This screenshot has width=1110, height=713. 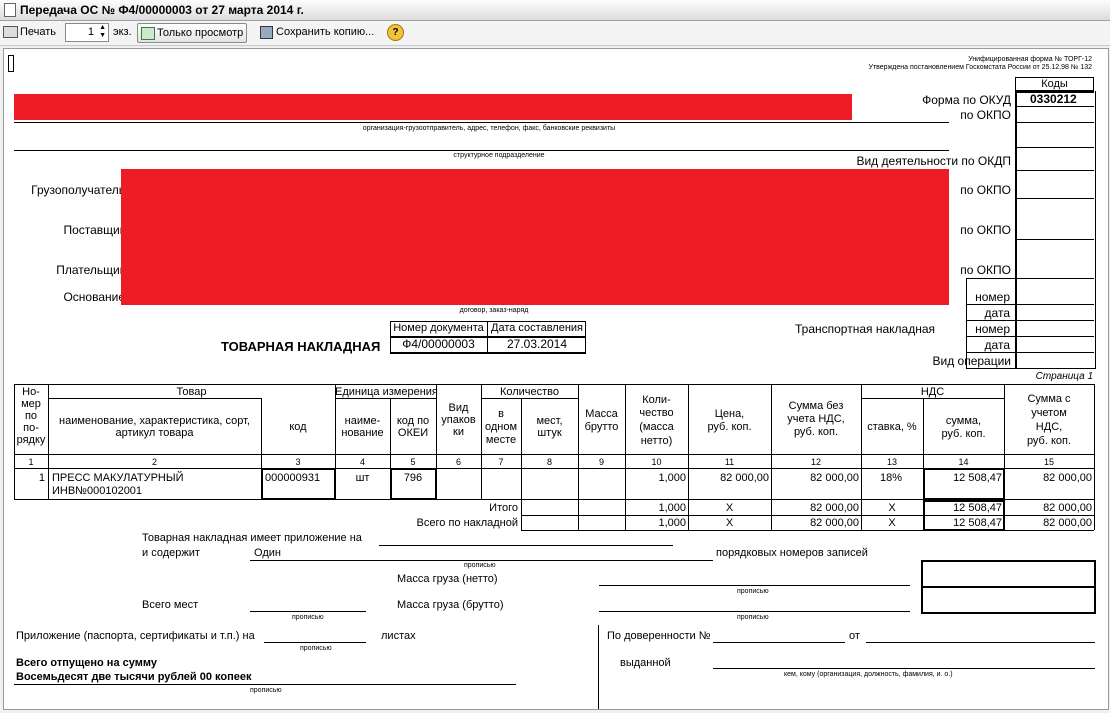 I want to click on attach-line-2: и содержит, so click(x=171, y=553).